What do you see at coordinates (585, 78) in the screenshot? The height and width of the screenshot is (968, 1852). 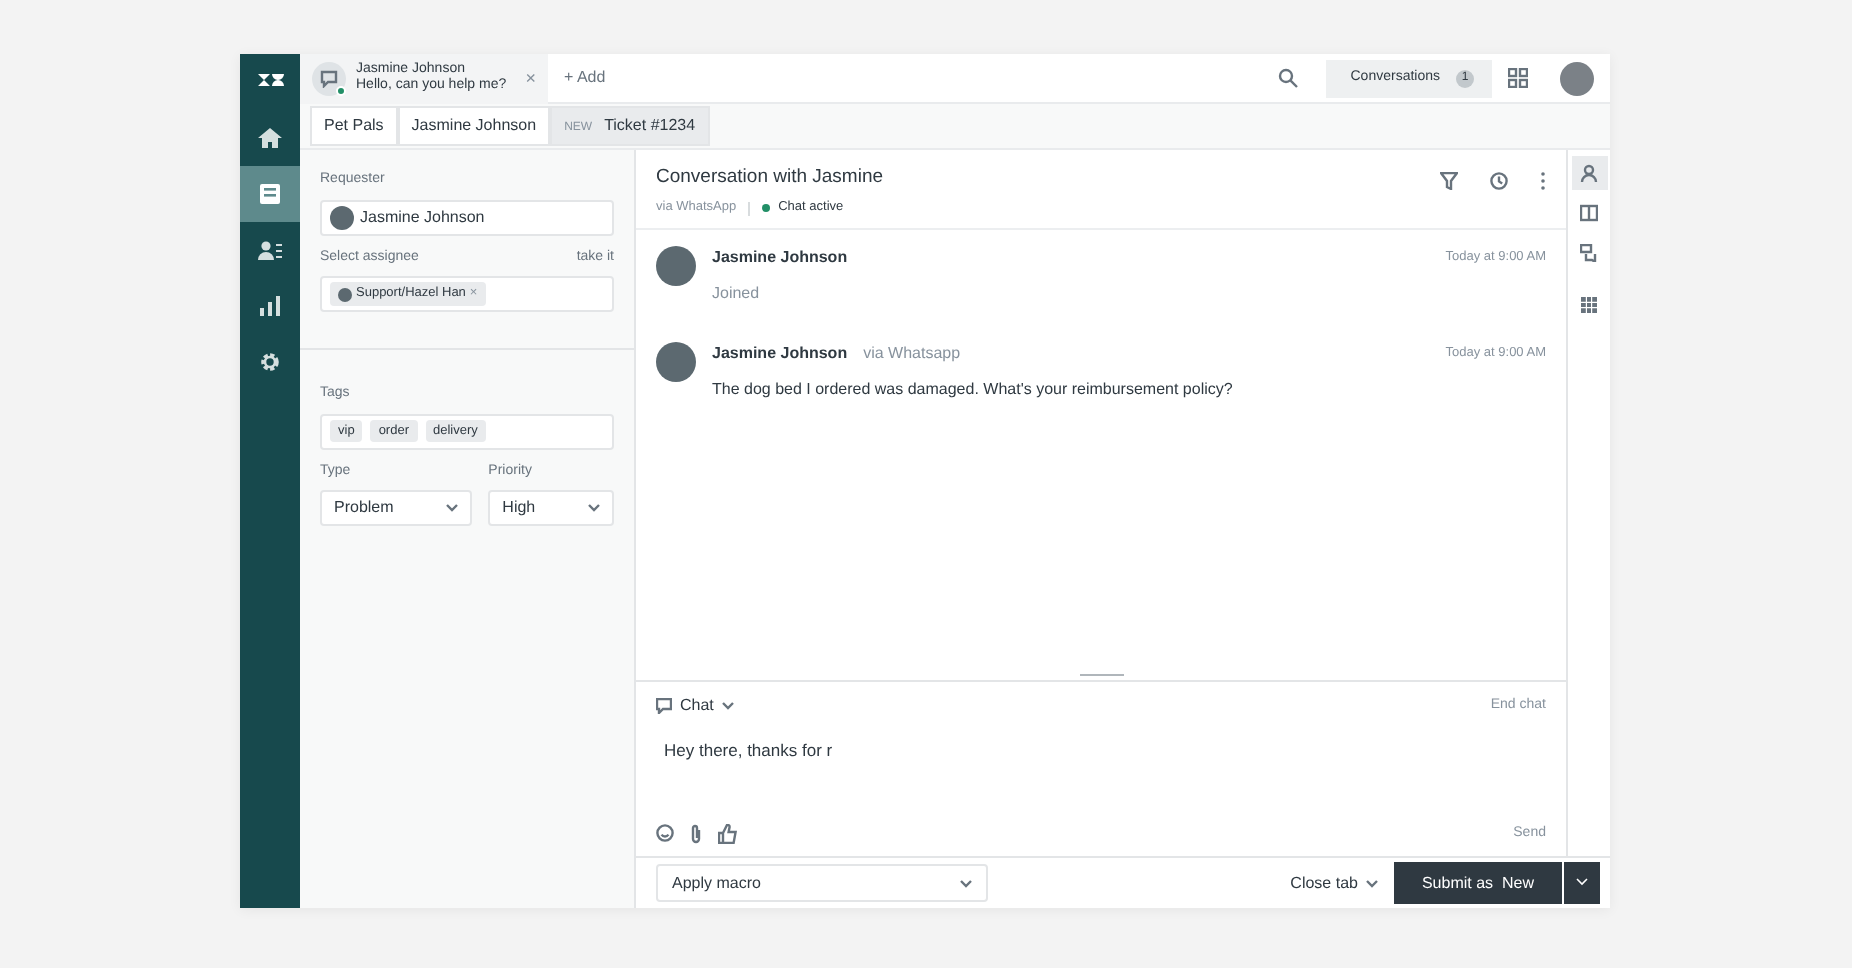 I see `add-tab-button: + Add` at bounding box center [585, 78].